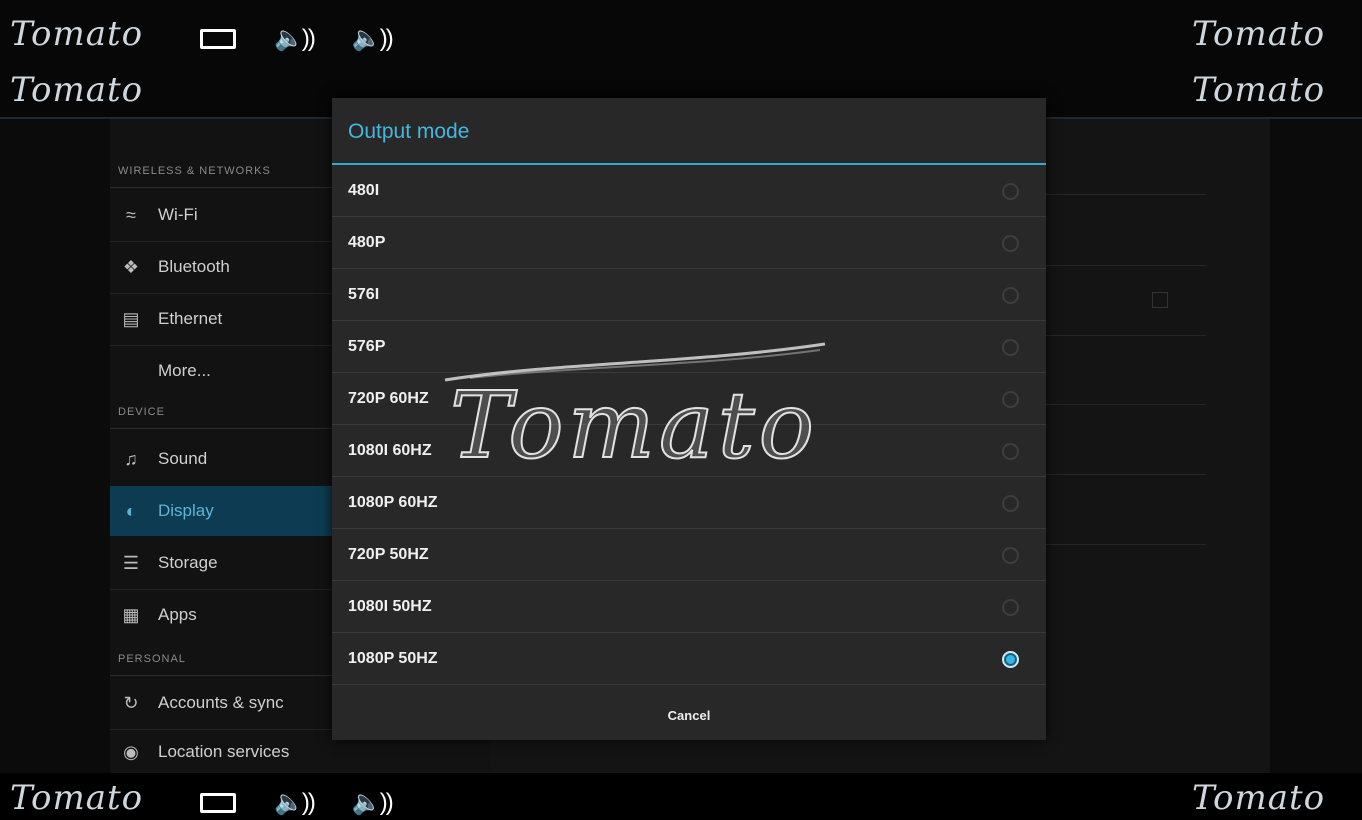  Describe the element at coordinates (183, 458) in the screenshot. I see `sidebar-item-label: Sound` at that location.